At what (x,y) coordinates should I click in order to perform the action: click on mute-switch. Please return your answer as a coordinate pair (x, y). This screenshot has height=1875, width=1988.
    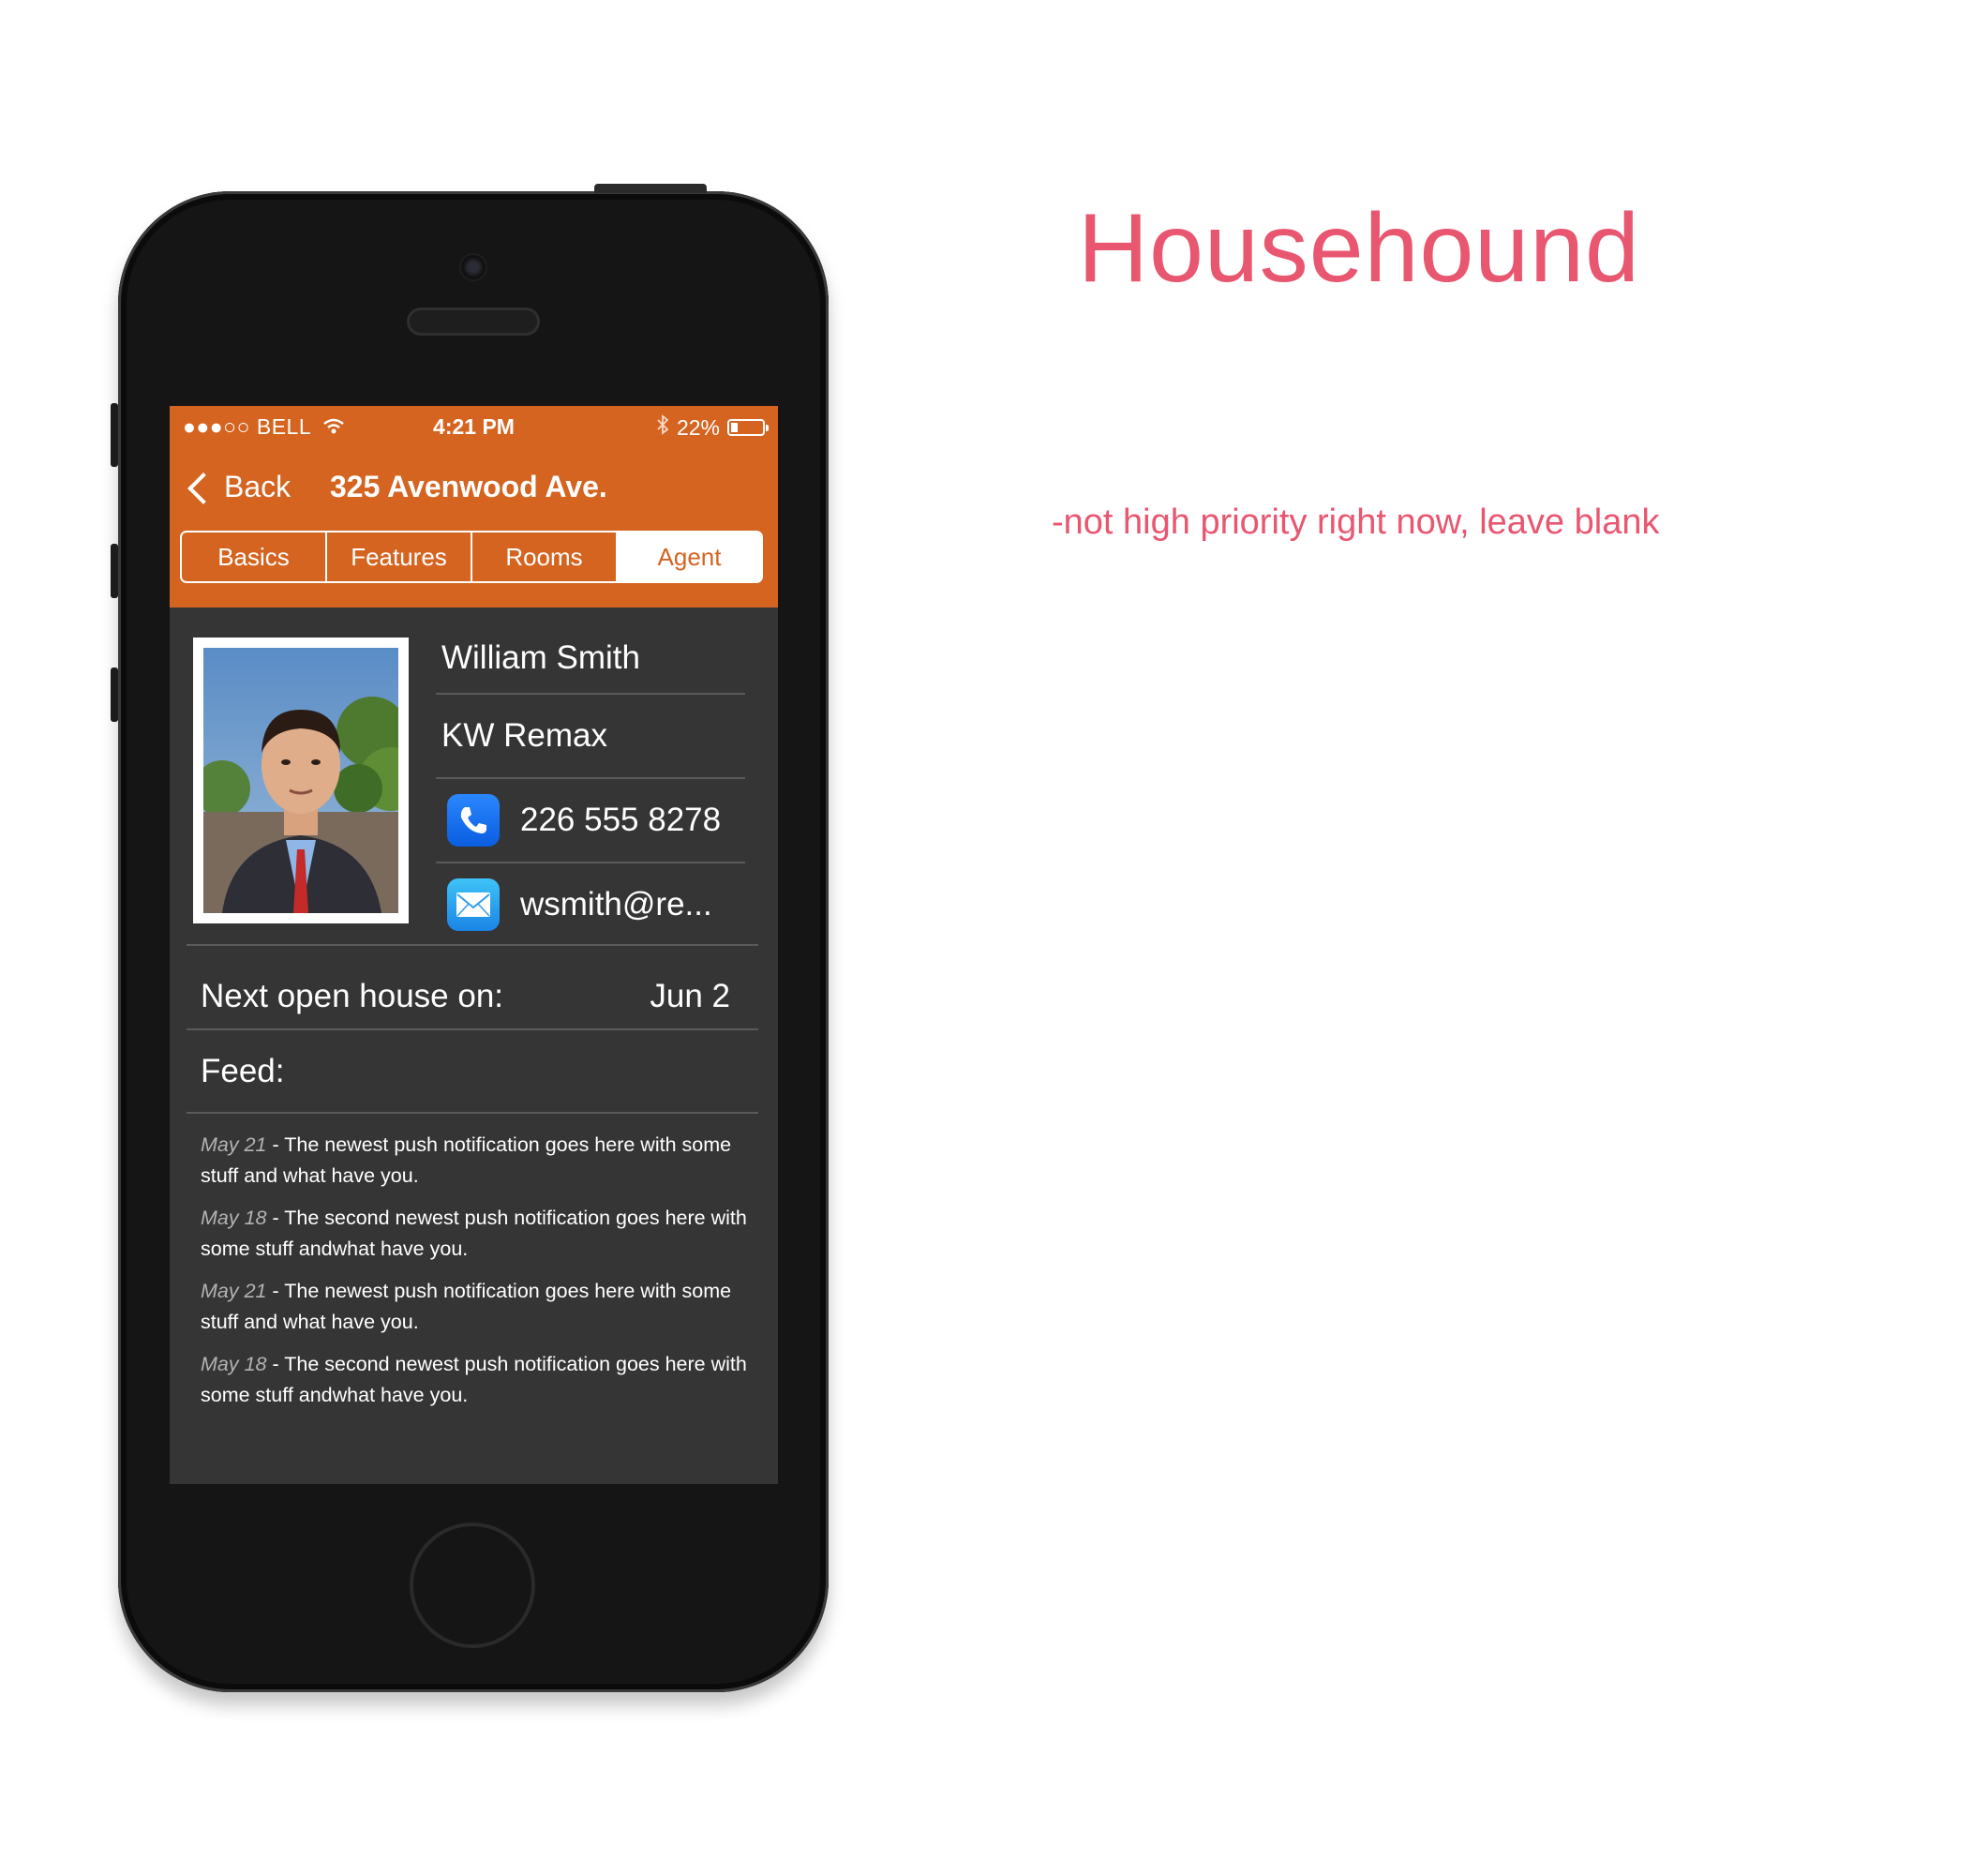
    Looking at the image, I should click on (114, 435).